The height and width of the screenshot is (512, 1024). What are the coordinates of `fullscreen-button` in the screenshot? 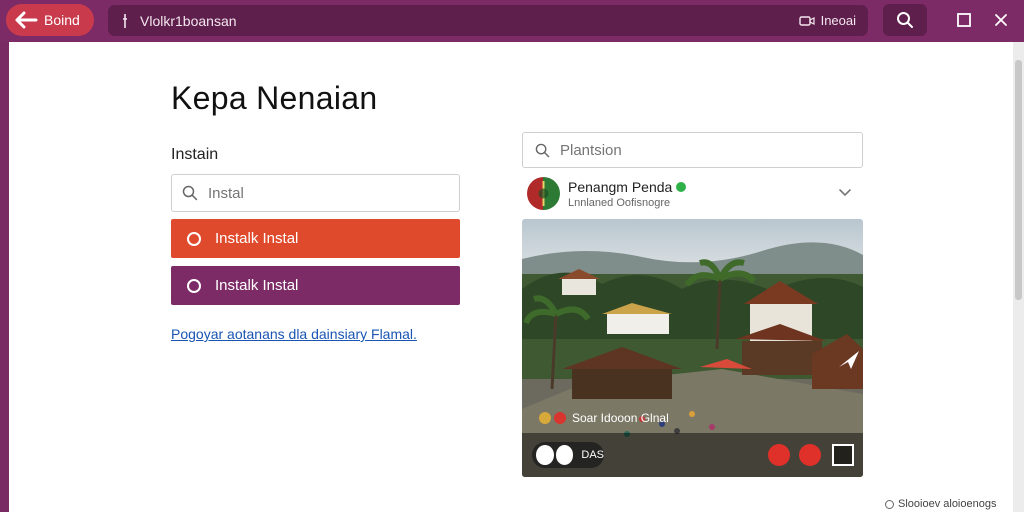 It's located at (843, 455).